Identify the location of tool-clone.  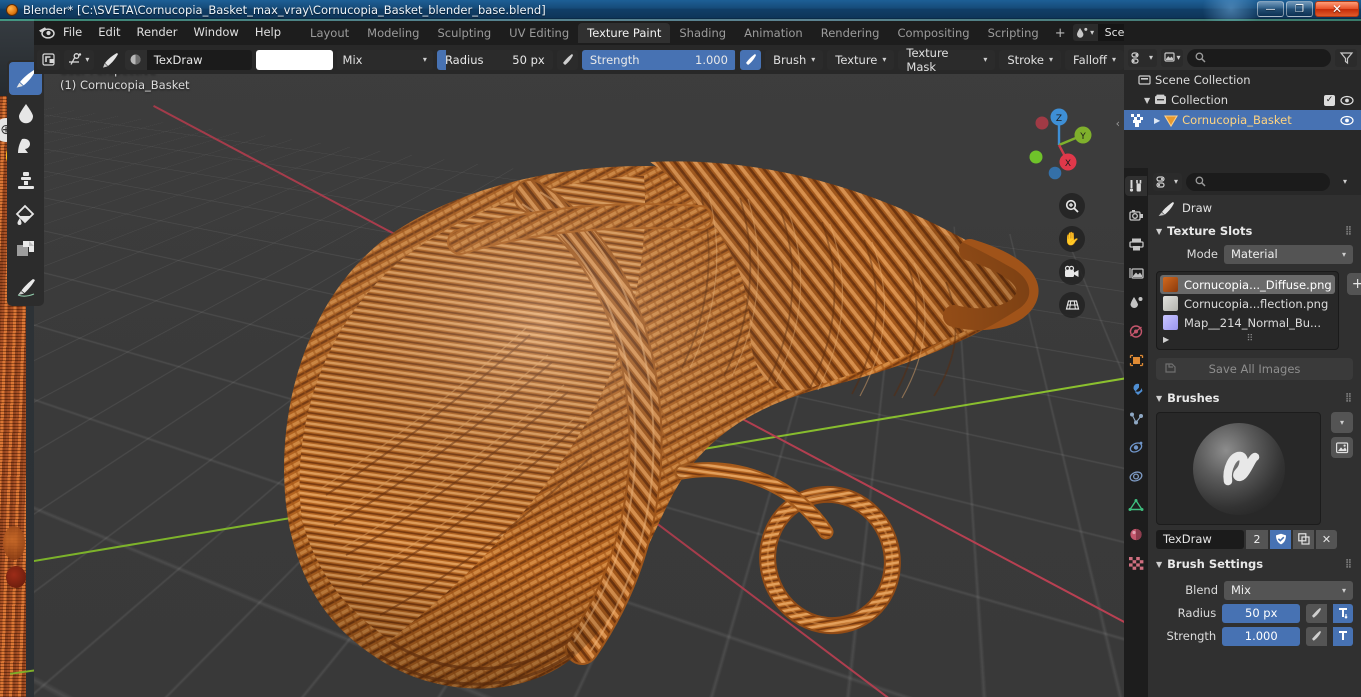
(25, 180).